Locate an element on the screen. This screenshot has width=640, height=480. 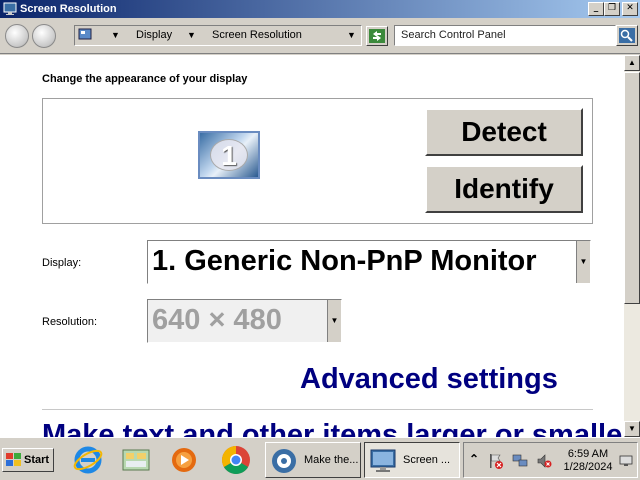
window-title: Screen Resolution is located at coordinates (68, 9).